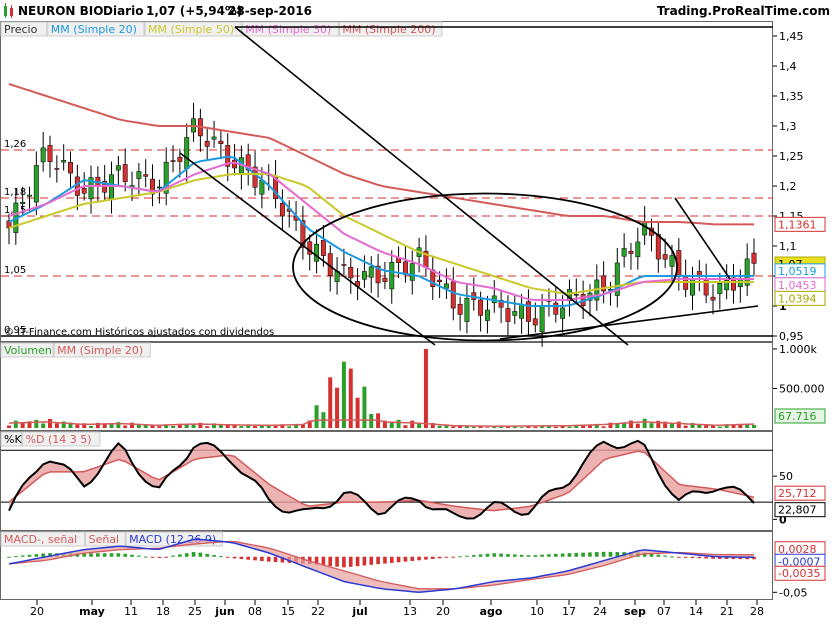 The height and width of the screenshot is (624, 835). Describe the element at coordinates (21, 29) in the screenshot. I see `legend-label: Precio` at that location.